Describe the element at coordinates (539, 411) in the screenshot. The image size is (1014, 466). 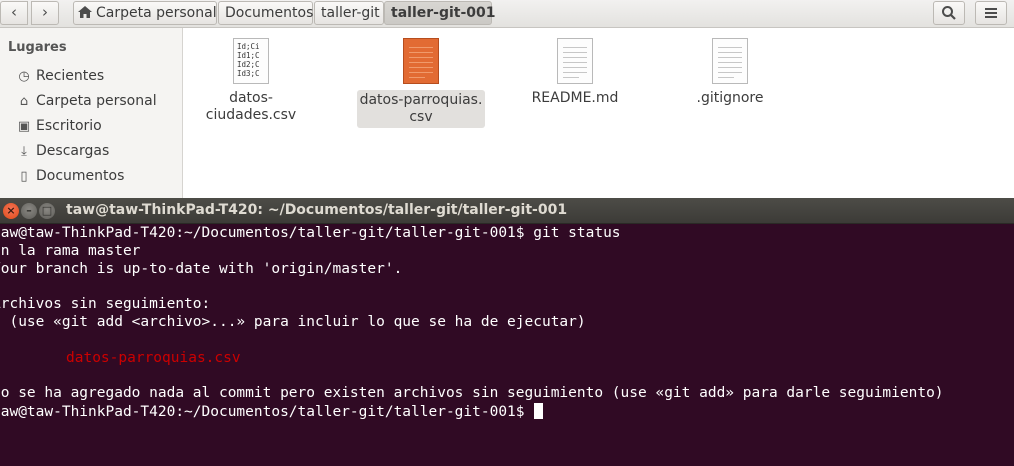
I see `text-cursor` at that location.